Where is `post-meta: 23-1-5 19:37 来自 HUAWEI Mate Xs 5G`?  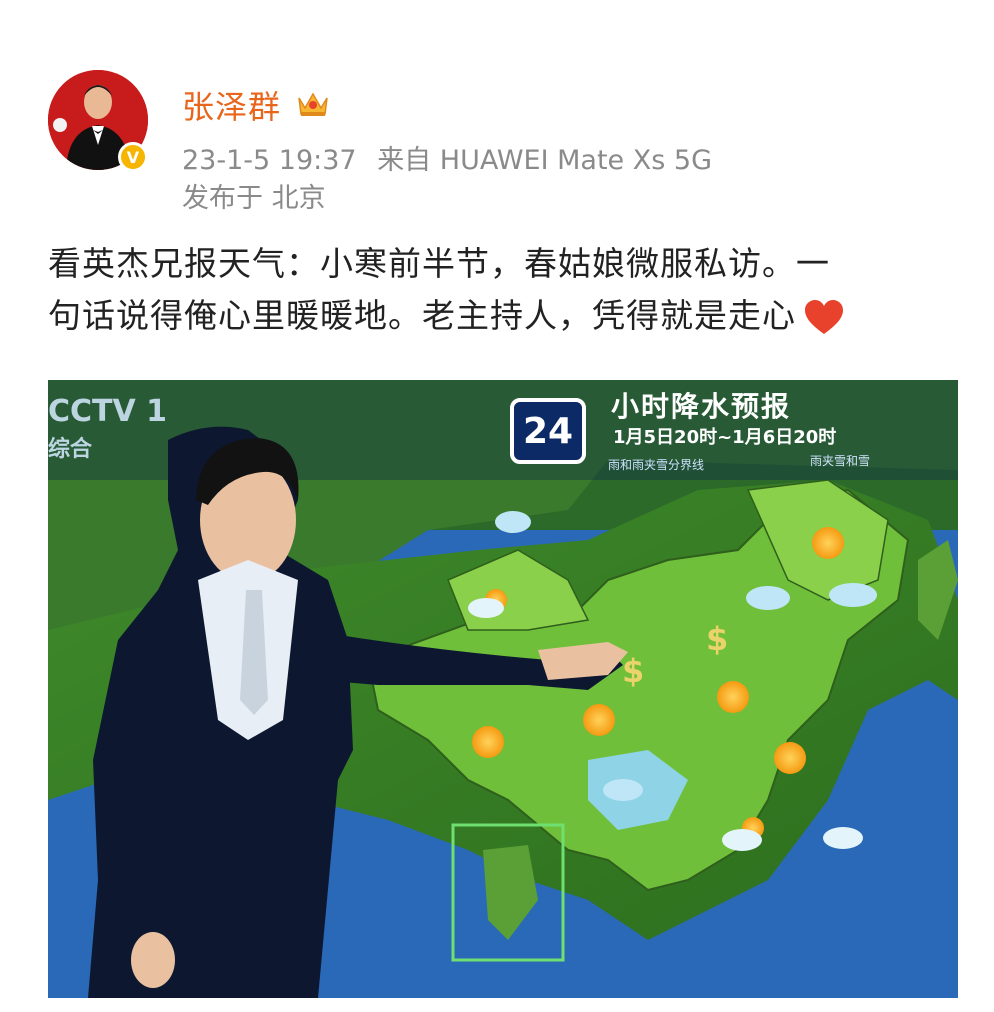
post-meta: 23-1-5 19:37 来自 HUAWEI Mate Xs 5G is located at coordinates (447, 157).